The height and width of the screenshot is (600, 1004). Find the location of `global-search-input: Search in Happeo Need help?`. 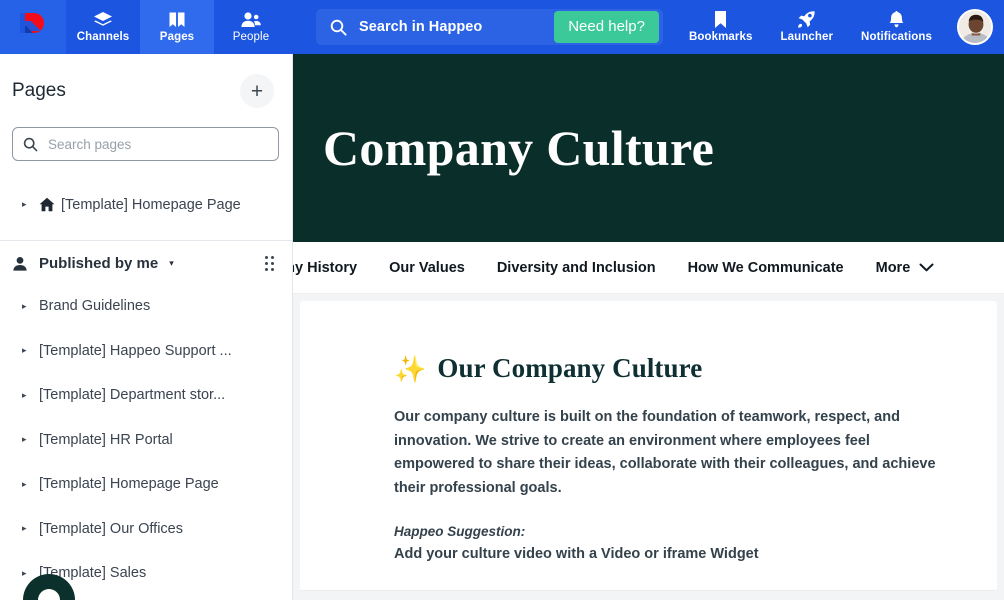

global-search-input: Search in Happeo Need help? is located at coordinates (489, 27).